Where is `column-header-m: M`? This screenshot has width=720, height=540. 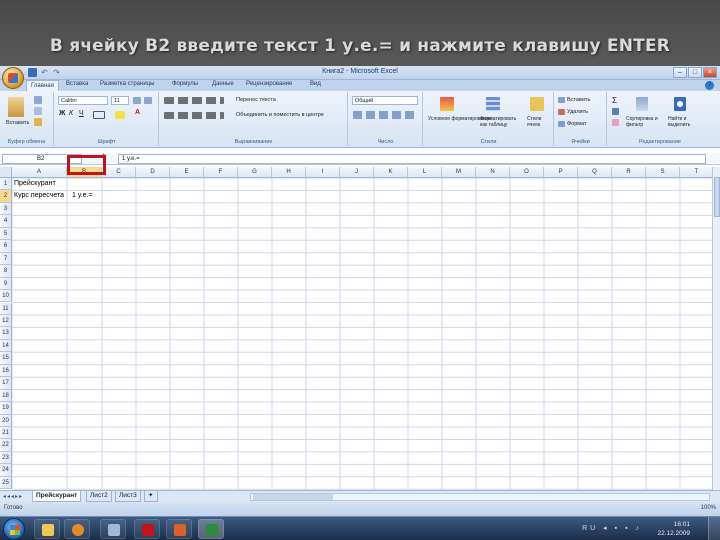
column-header-m: M is located at coordinates (459, 172).